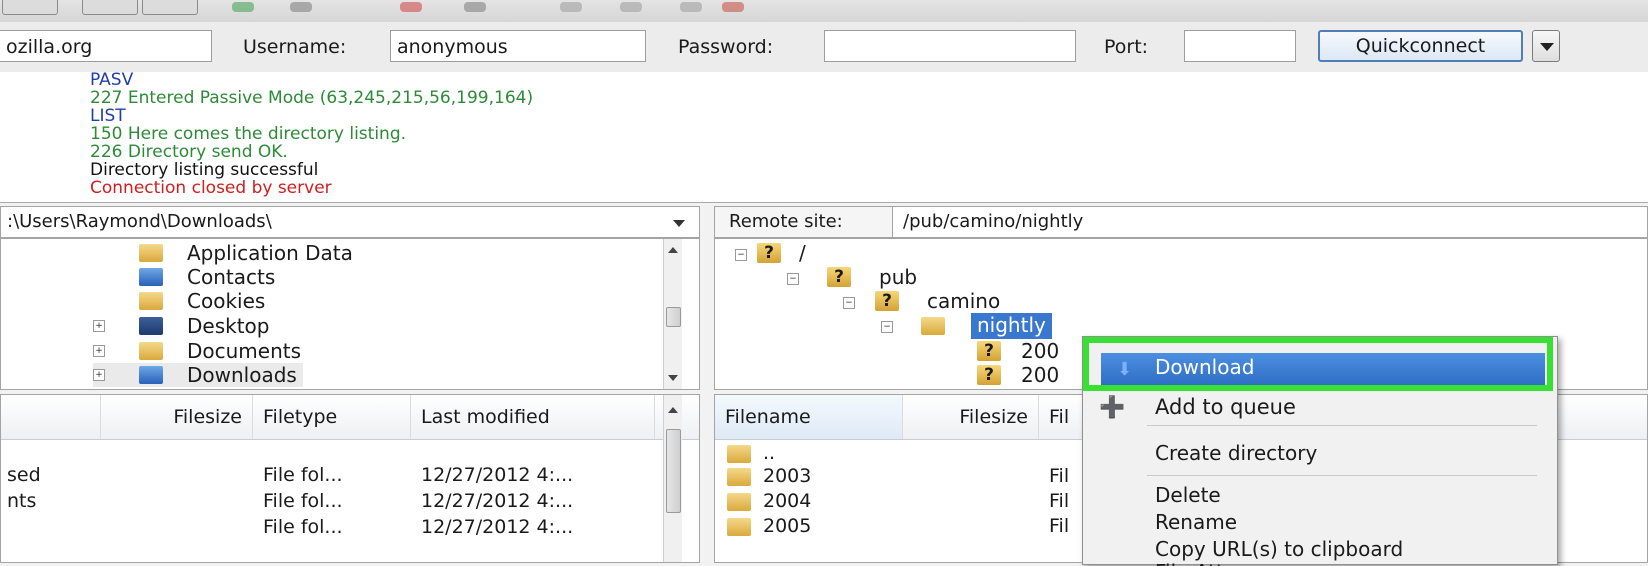 The image size is (1648, 566). I want to click on copy-url-menu-item: Copy URL(s) to clipboard, so click(1279, 549).